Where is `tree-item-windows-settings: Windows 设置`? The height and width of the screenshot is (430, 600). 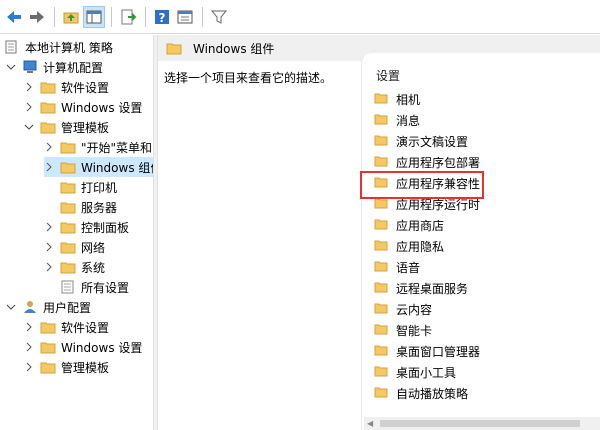 tree-item-windows-settings: Windows 设置 is located at coordinates (83, 107).